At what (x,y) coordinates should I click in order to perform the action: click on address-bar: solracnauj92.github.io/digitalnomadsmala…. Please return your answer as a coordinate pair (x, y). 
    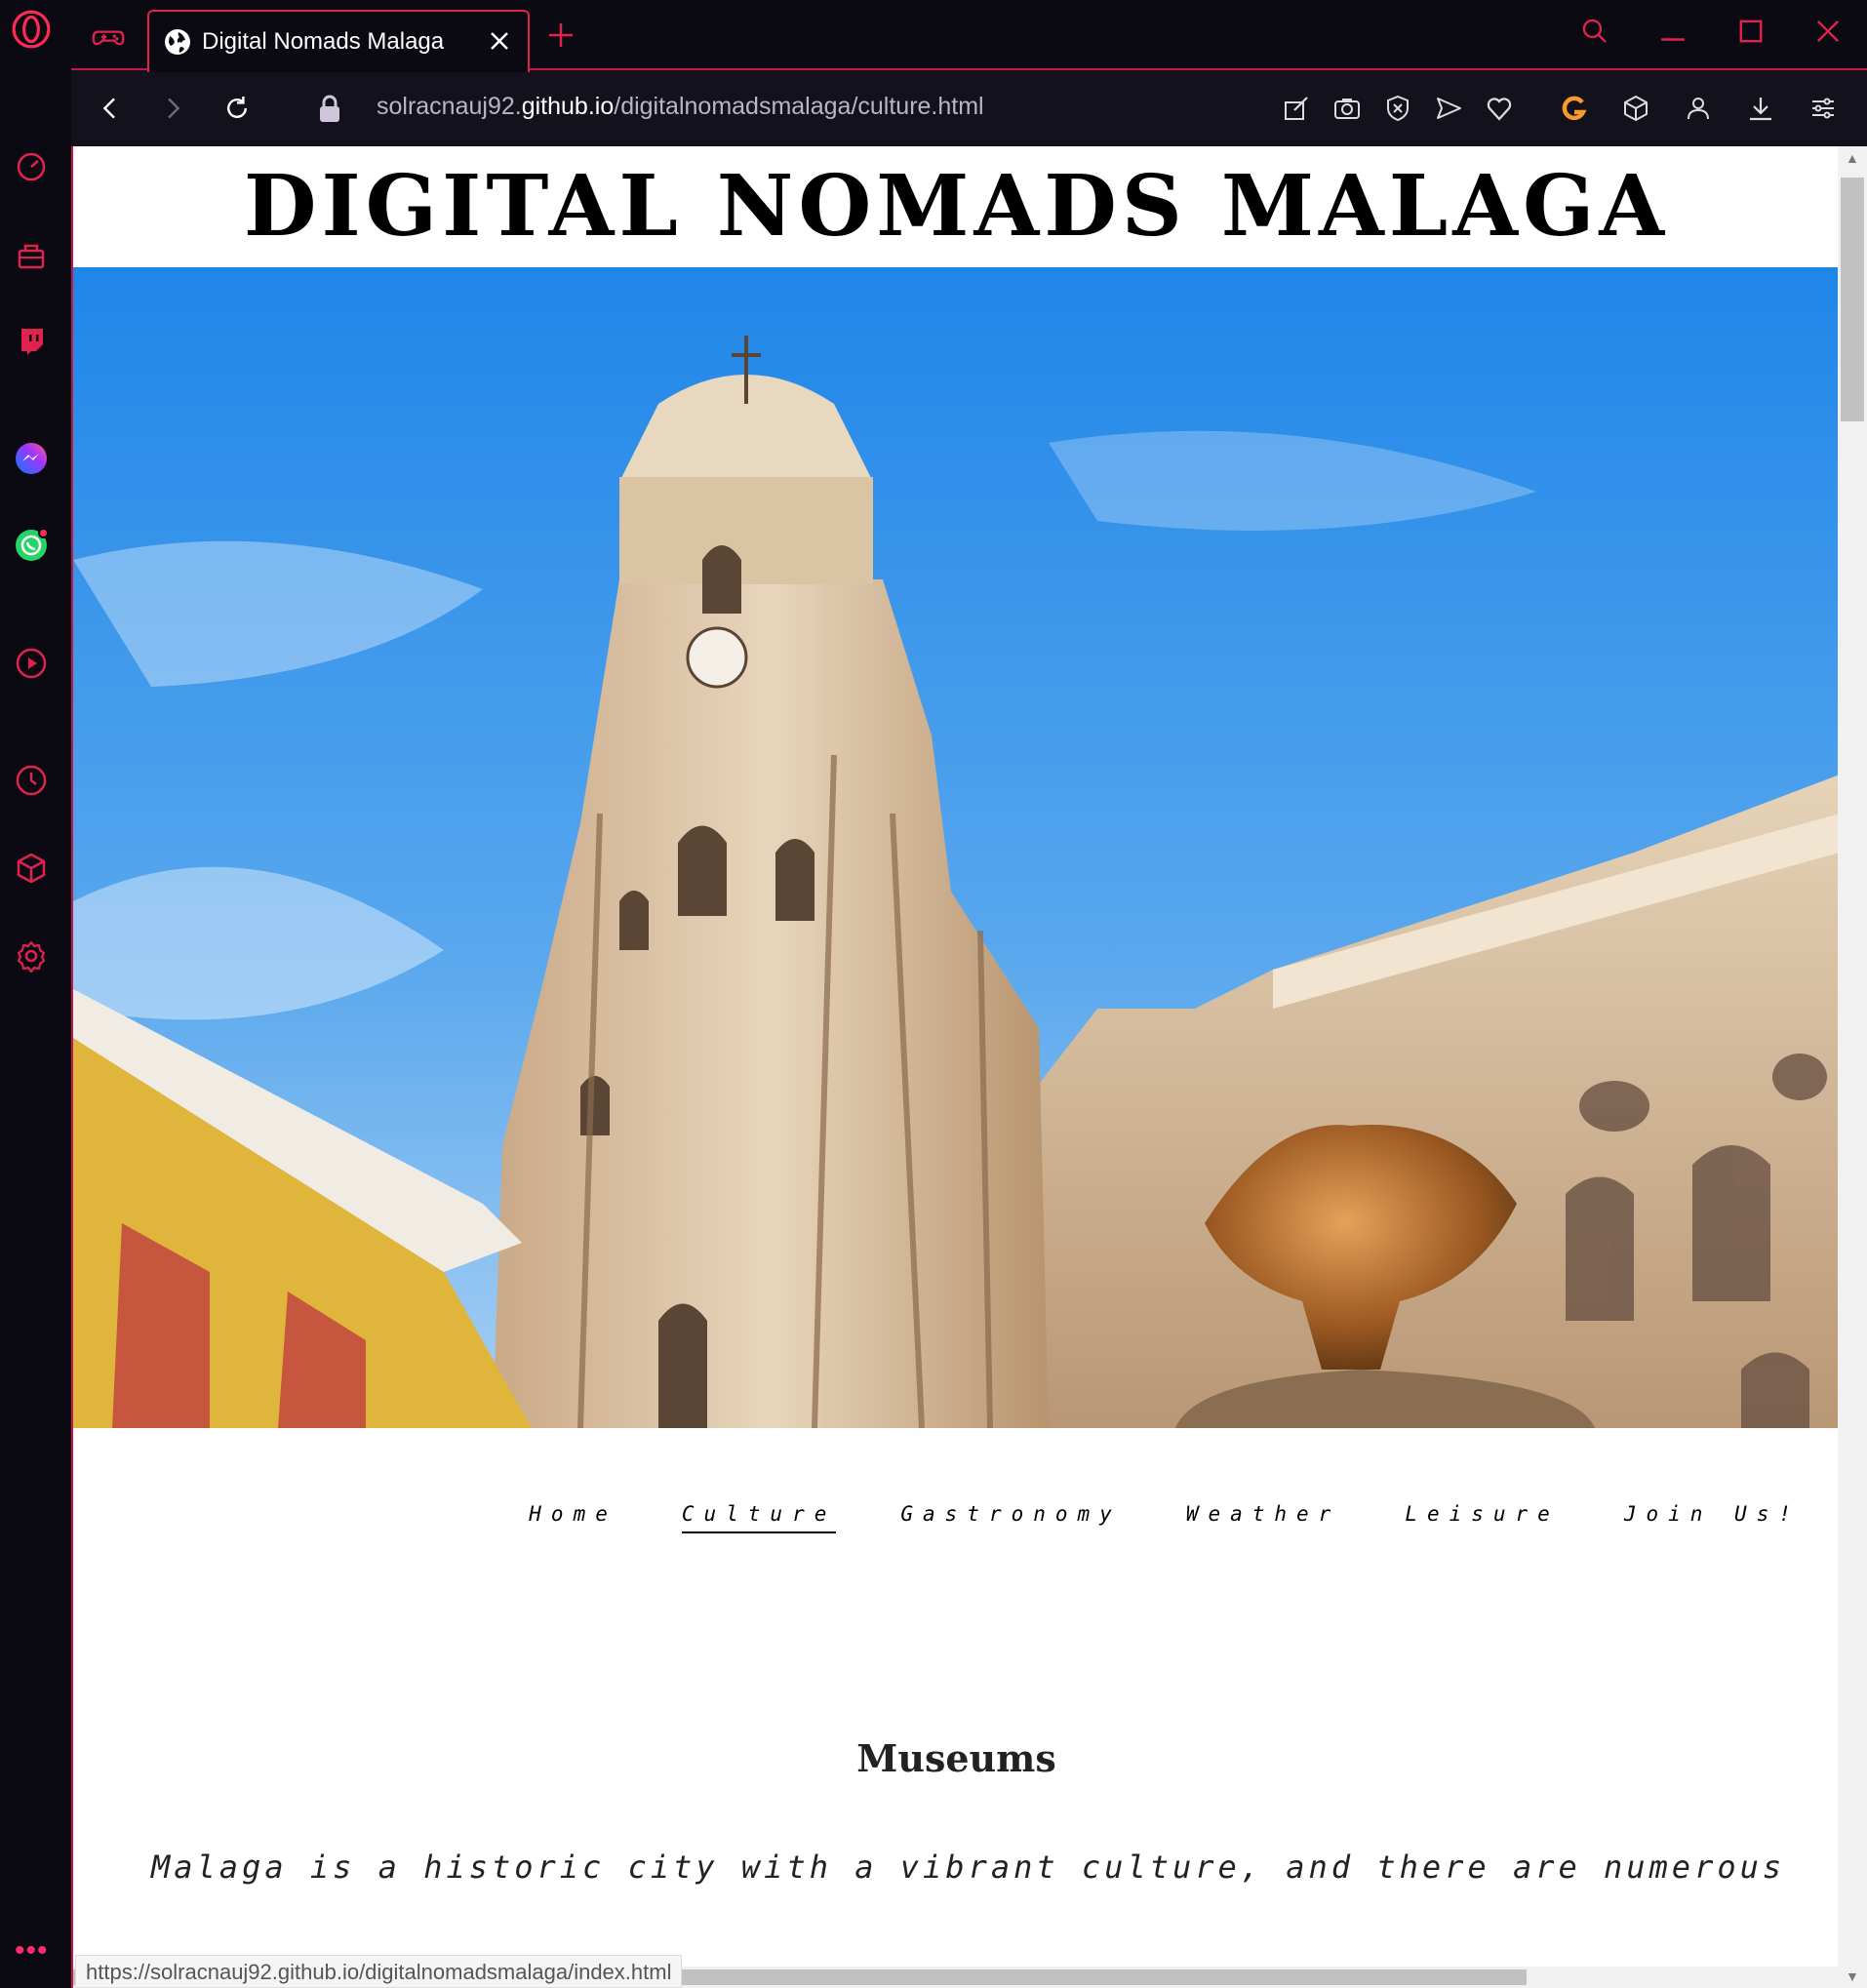
    Looking at the image, I should click on (969, 108).